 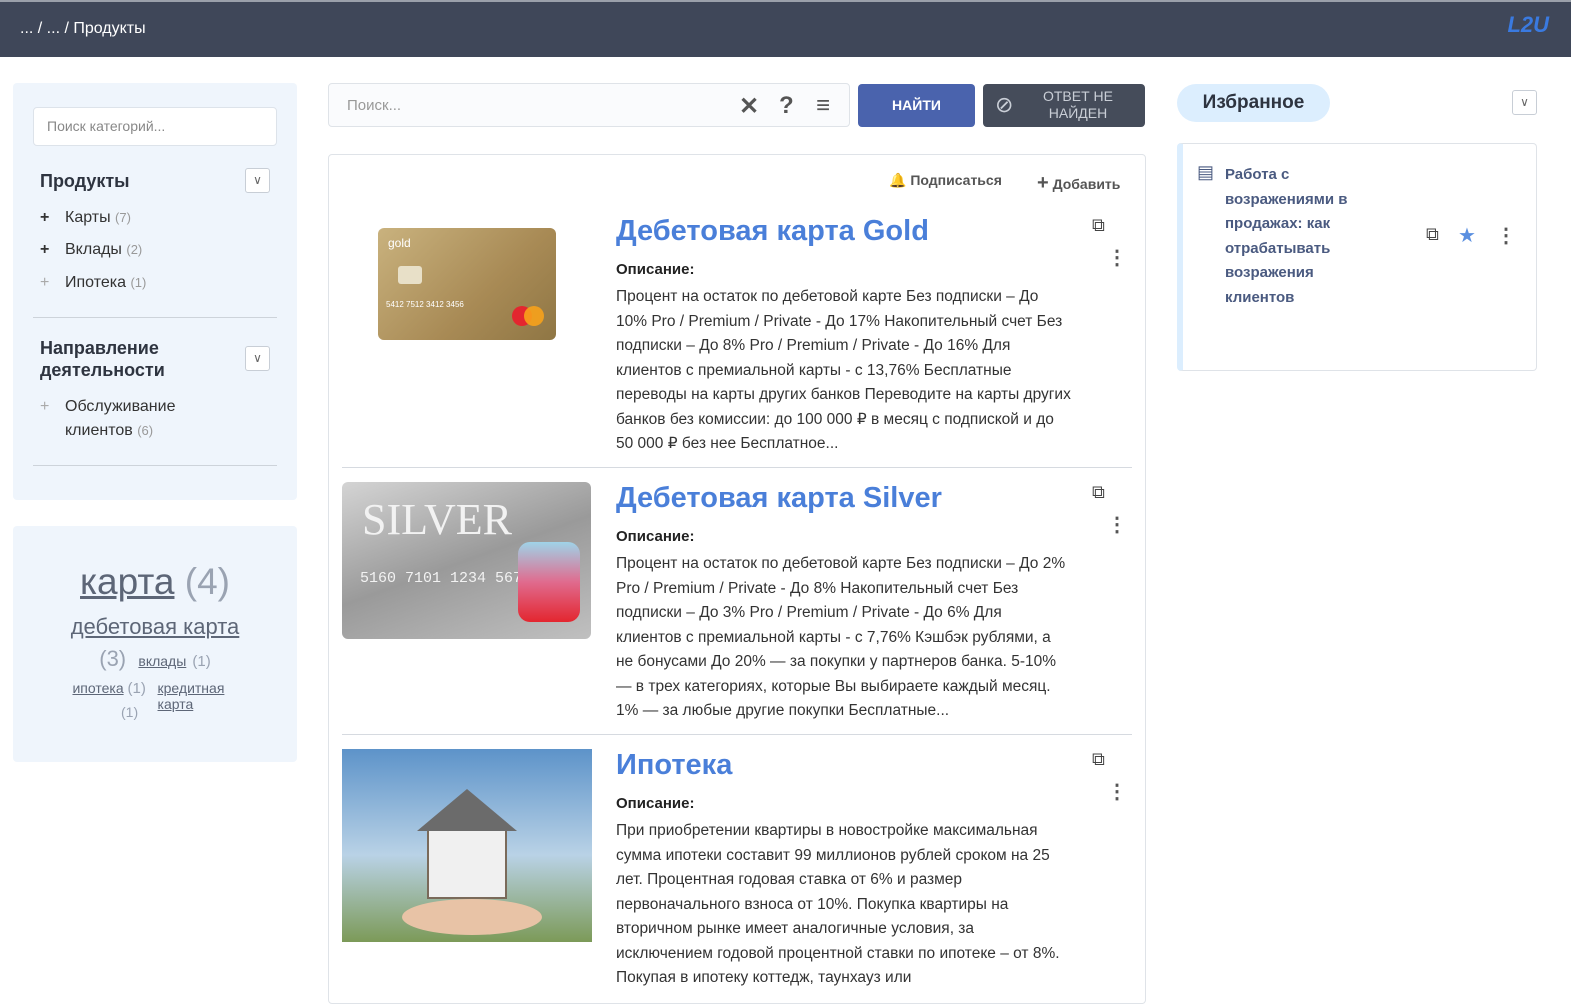 I want to click on search-input: Поиск... ✕ ? ≡, so click(x=589, y=105).